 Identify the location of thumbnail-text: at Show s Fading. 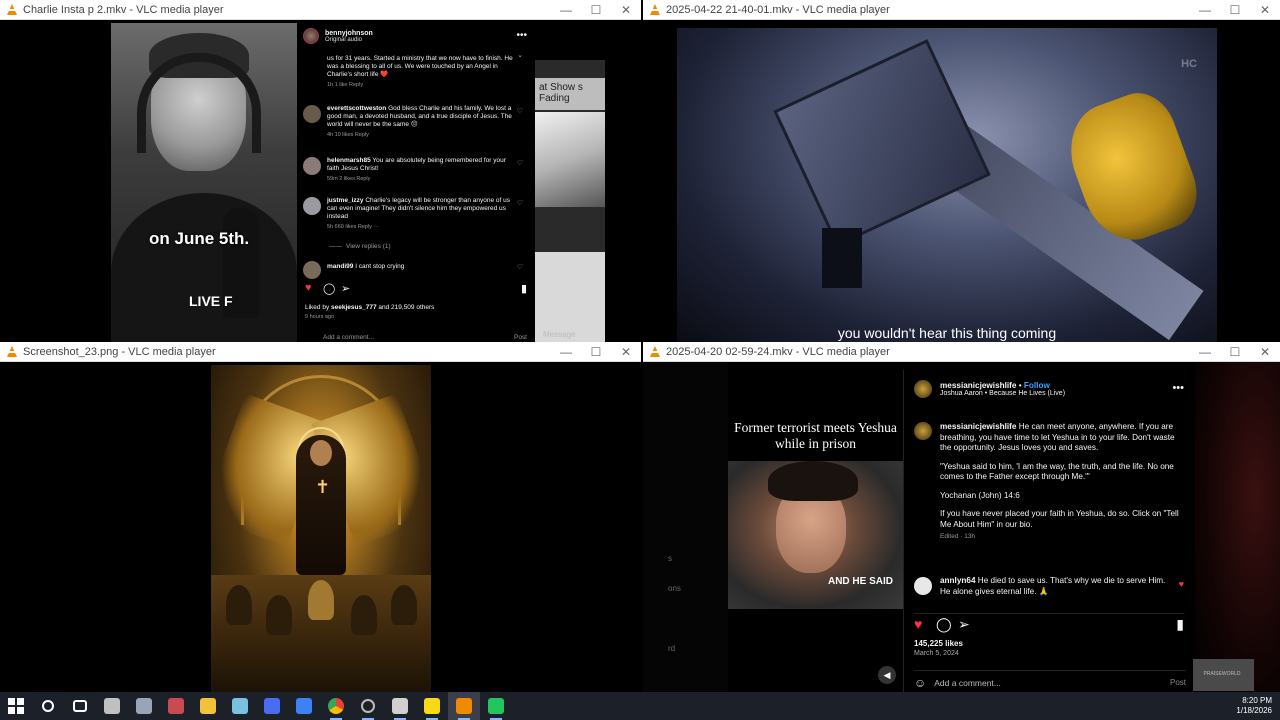
(570, 94).